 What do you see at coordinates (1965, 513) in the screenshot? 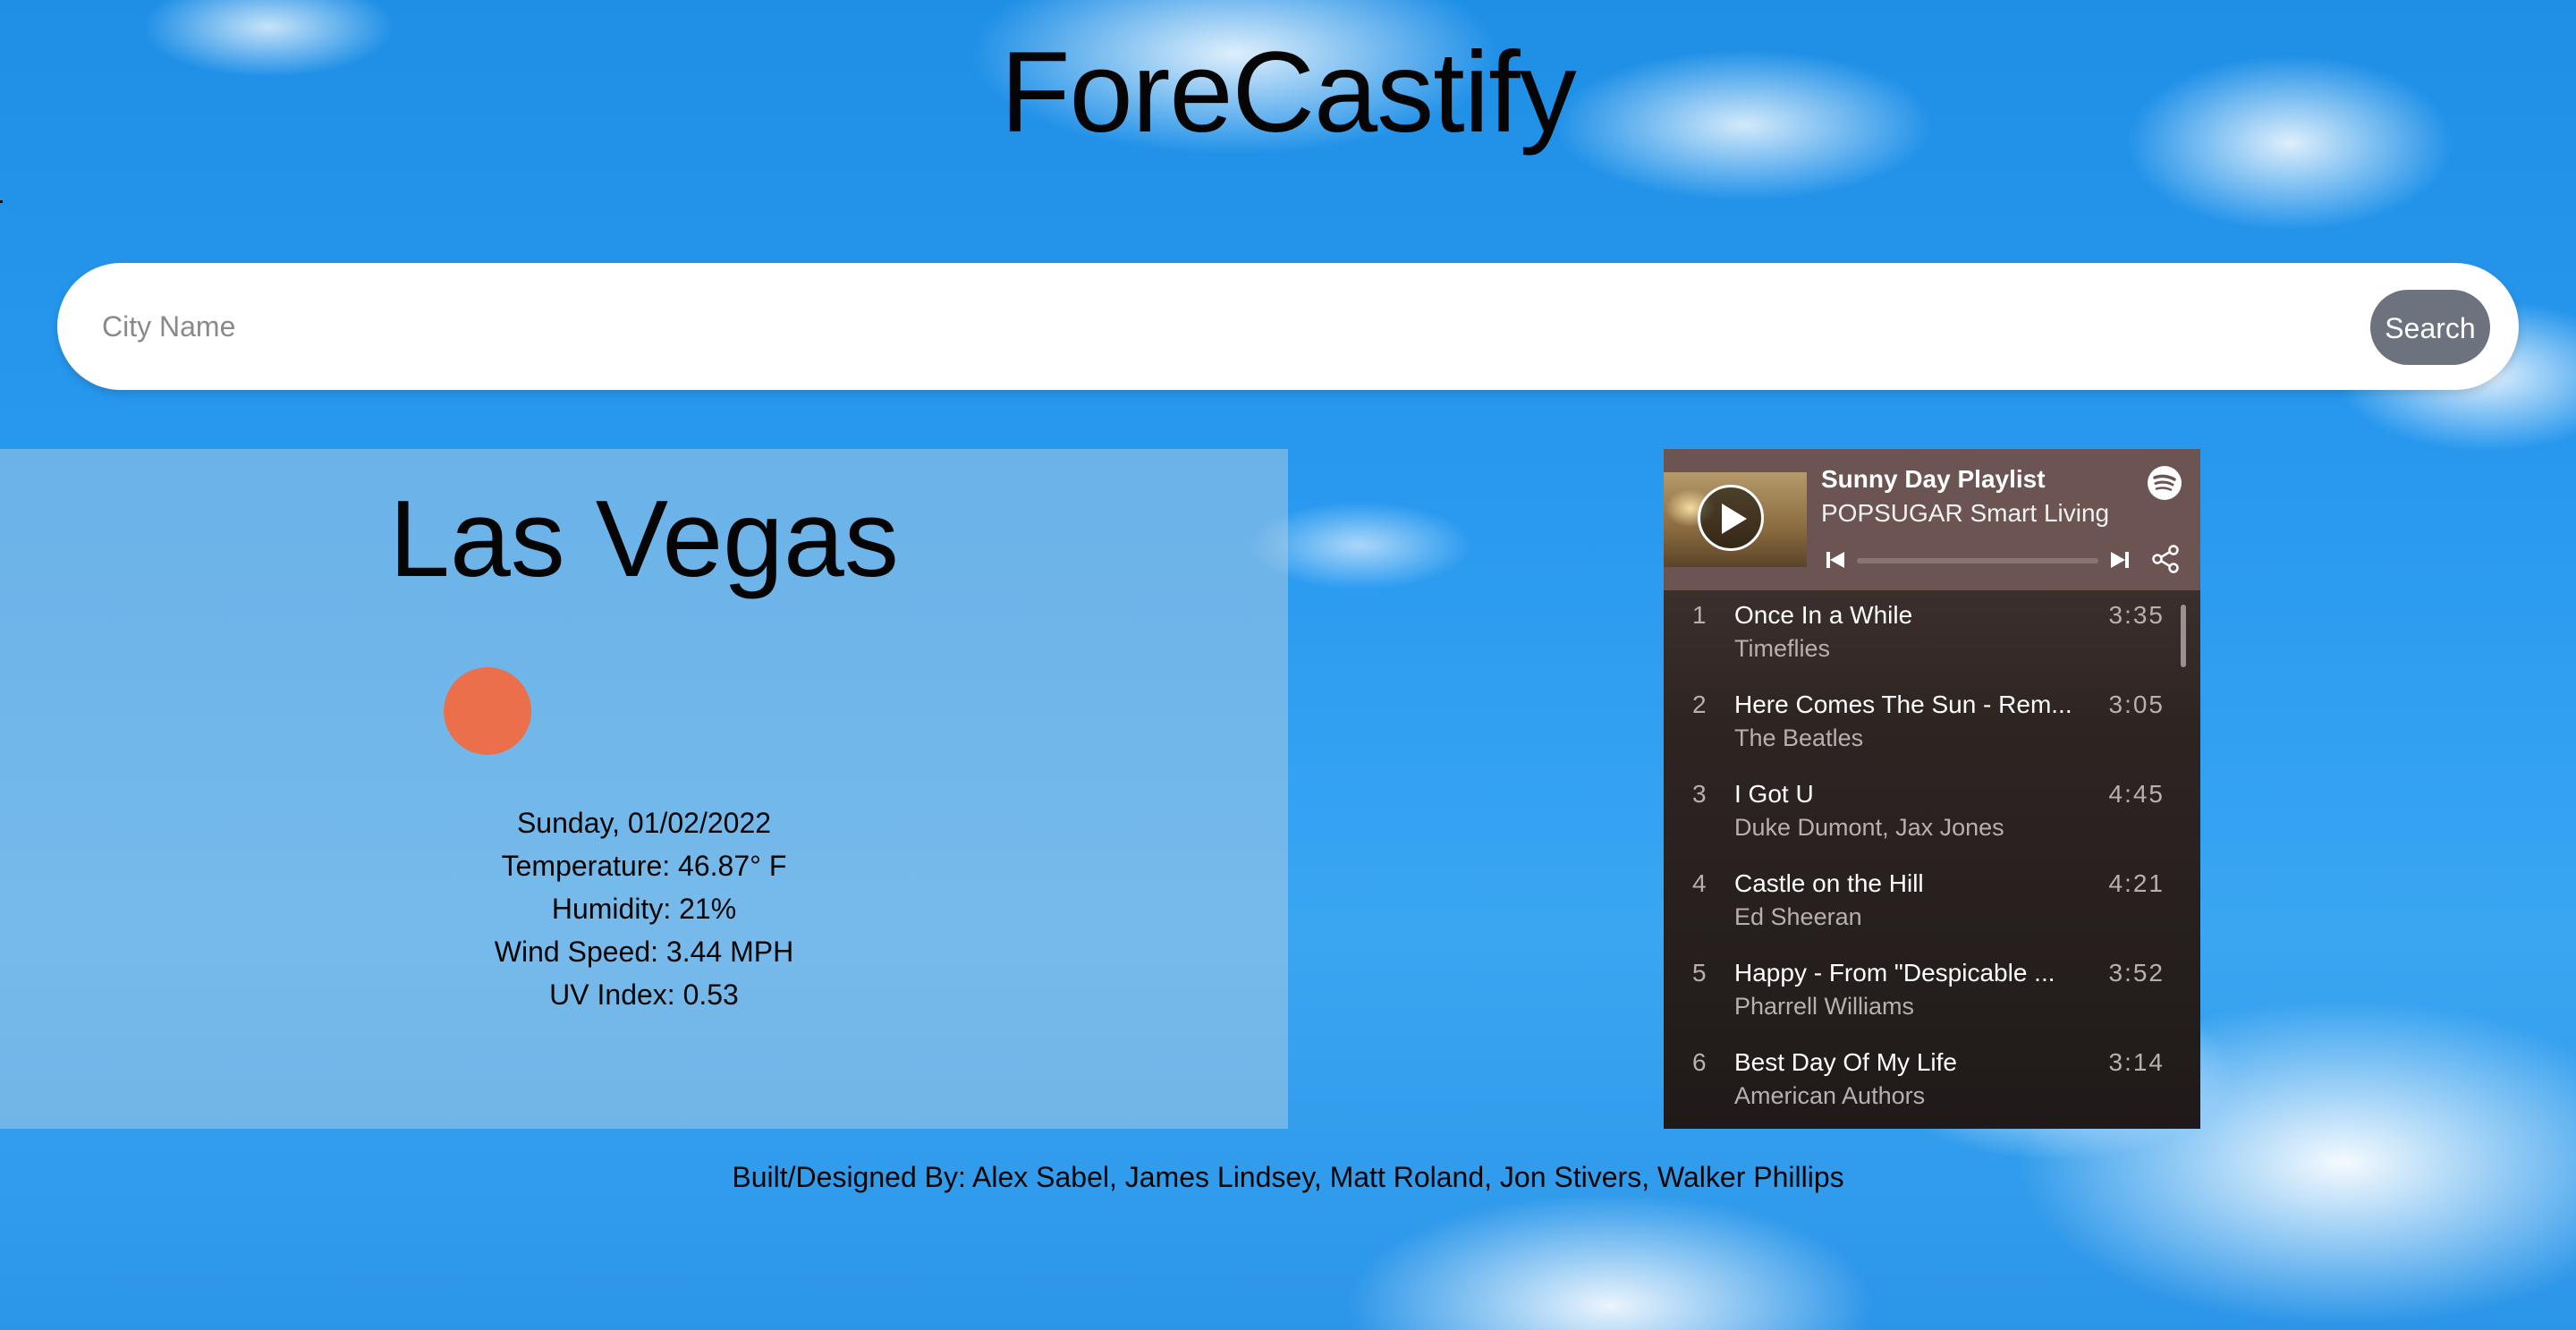
I see `playlist-owner: POPSUGAR Smart Living` at bounding box center [1965, 513].